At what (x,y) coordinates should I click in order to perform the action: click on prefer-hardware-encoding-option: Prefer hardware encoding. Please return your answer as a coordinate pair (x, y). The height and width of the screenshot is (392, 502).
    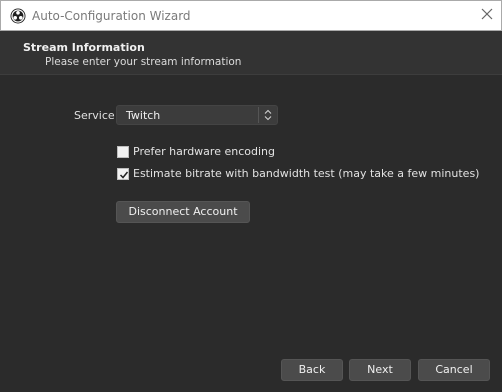
    Looking at the image, I should click on (196, 152).